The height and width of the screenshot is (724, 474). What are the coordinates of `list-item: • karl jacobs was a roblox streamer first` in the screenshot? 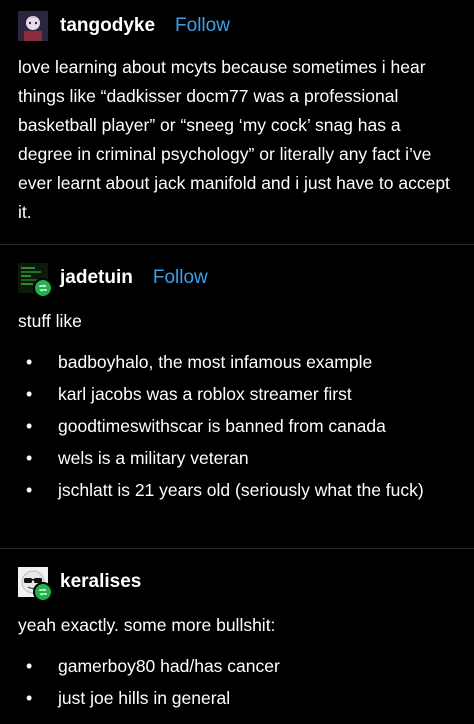 It's located at (238, 394).